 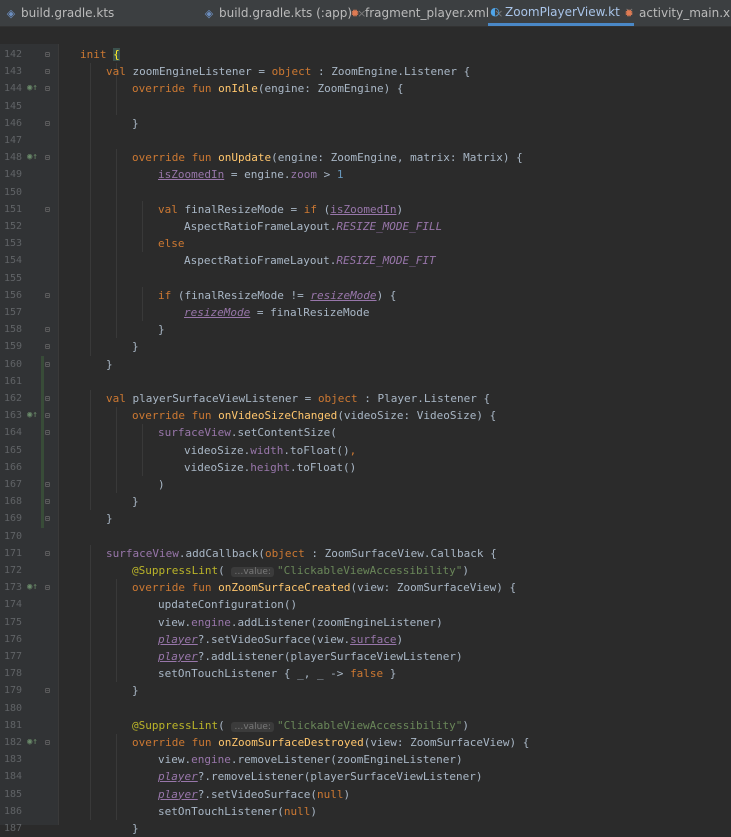 What do you see at coordinates (12, 330) in the screenshot?
I see `line-number: 158` at bounding box center [12, 330].